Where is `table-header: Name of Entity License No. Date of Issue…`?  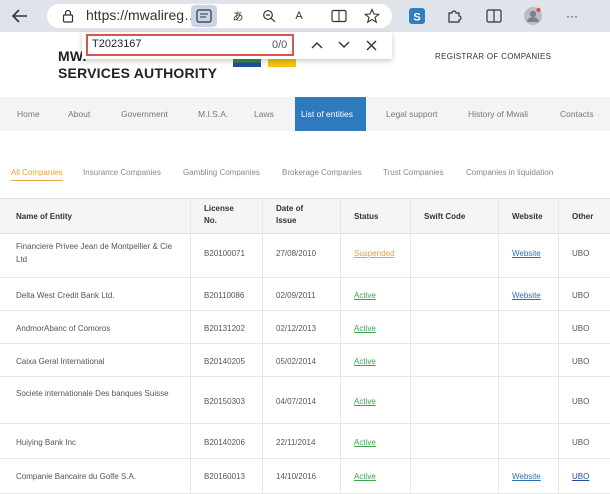 table-header: Name of Entity License No. Date of Issue… is located at coordinates (305, 216).